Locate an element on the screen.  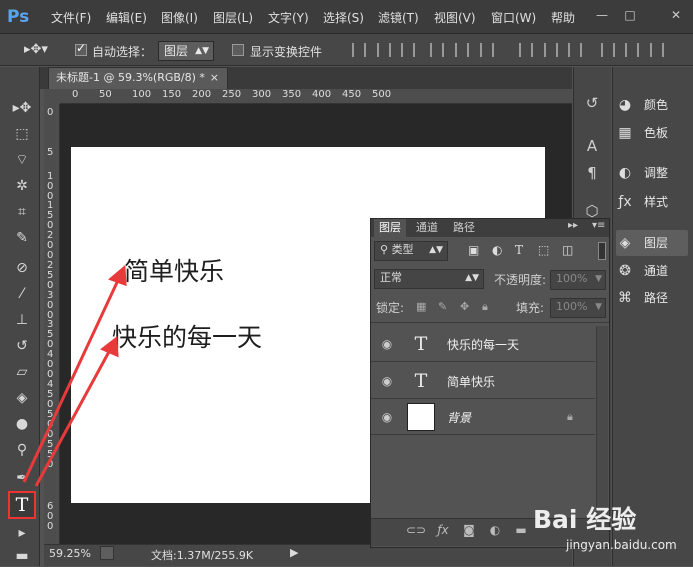
opacity-label: 不透明度: is located at coordinates (520, 280).